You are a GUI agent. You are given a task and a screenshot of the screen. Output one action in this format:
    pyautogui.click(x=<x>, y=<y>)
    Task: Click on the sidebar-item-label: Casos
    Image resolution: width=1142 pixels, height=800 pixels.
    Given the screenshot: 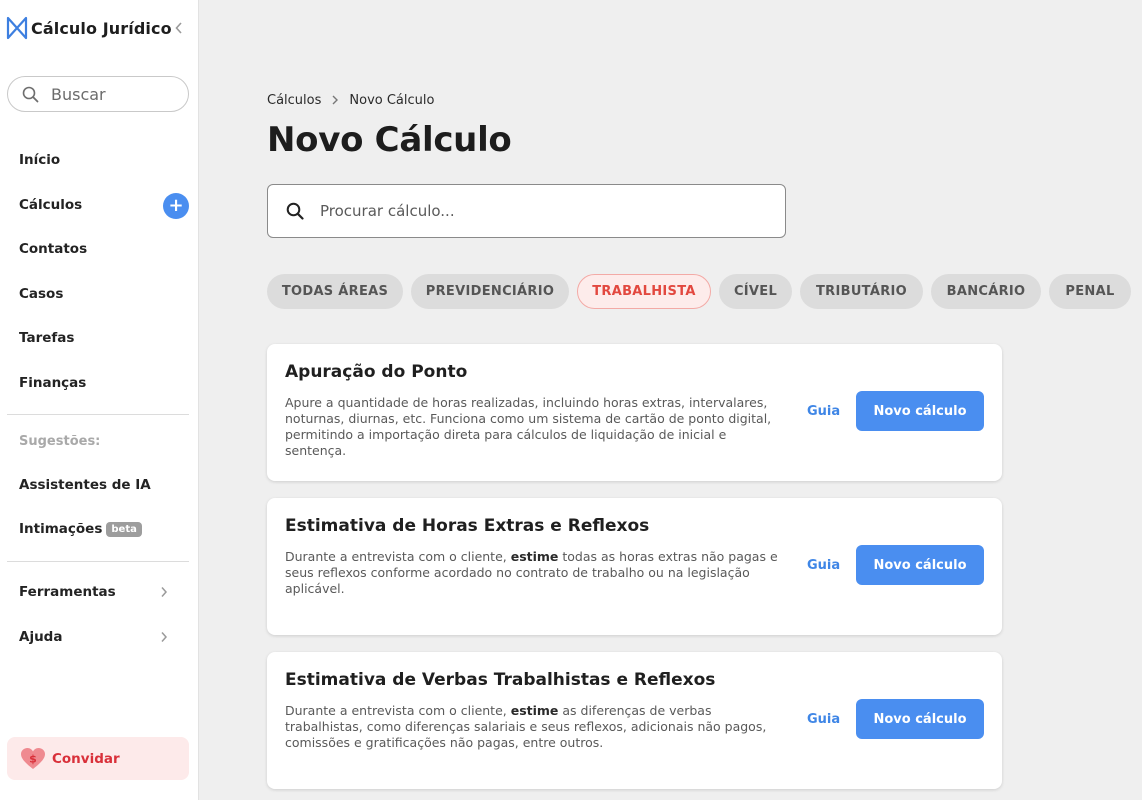 What is the action you would take?
    pyautogui.click(x=41, y=294)
    